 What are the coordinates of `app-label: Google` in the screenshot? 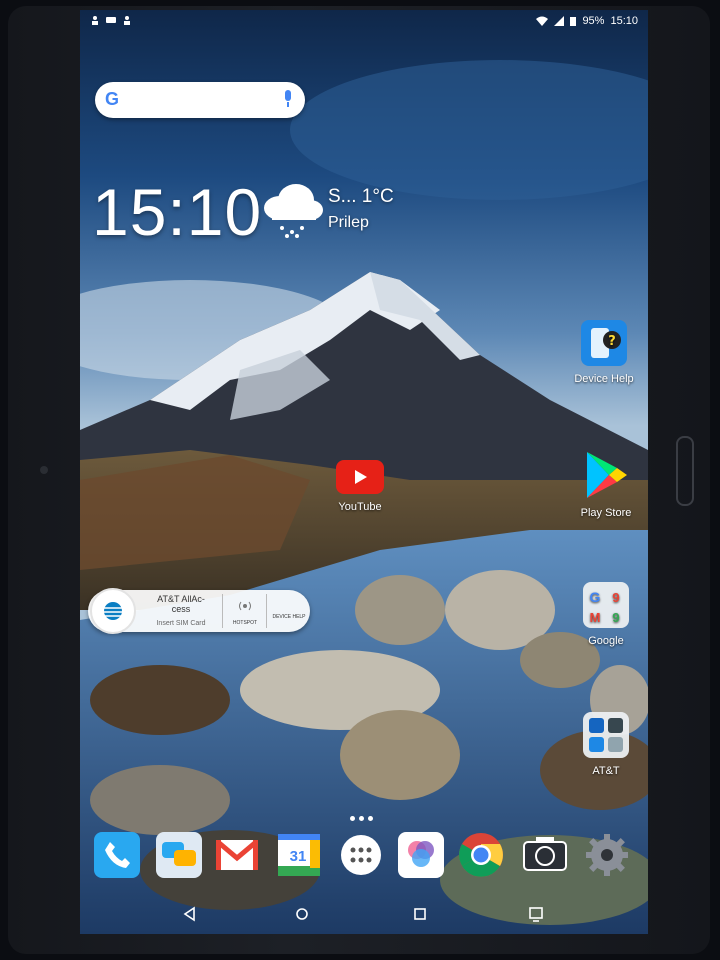 It's located at (606, 641).